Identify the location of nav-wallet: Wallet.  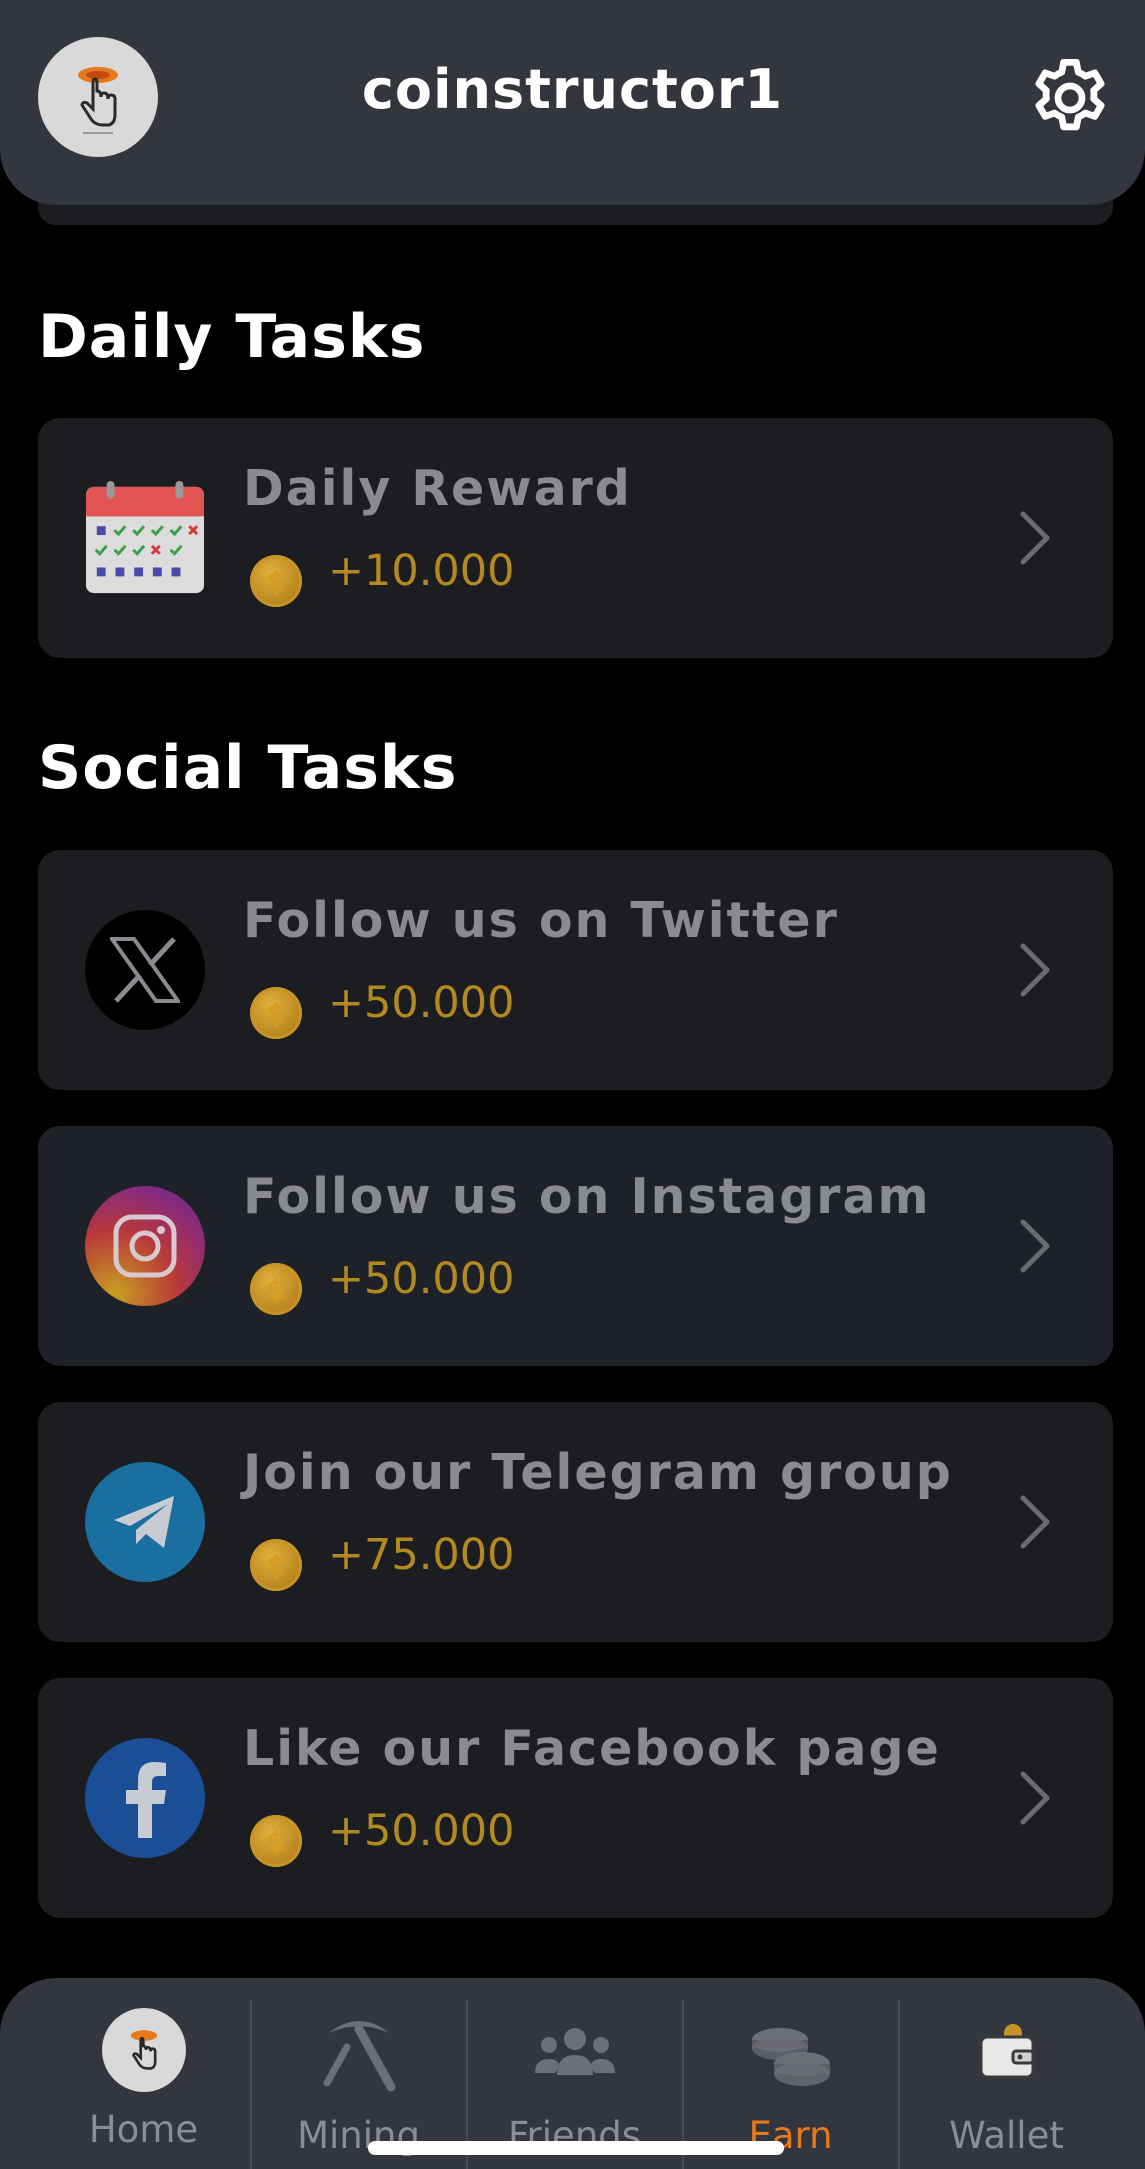
(1006, 2073).